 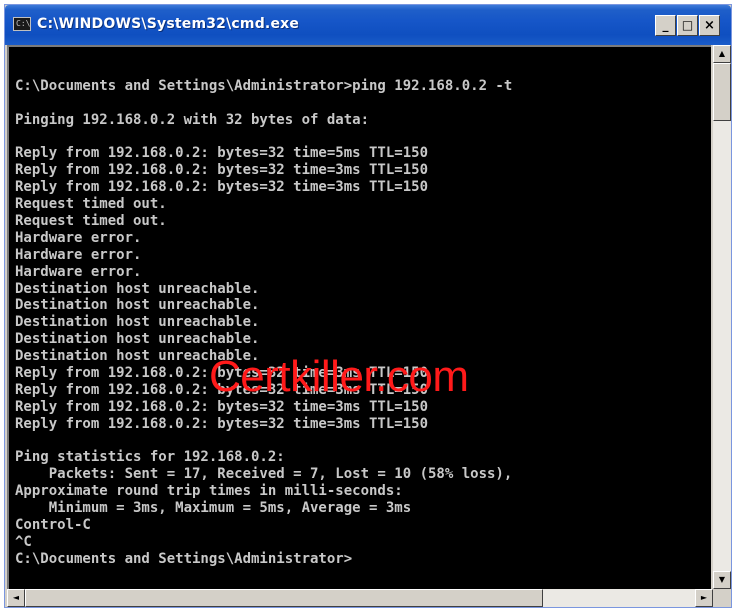 What do you see at coordinates (284, 598) in the screenshot?
I see `horizontal-scroll-thumb` at bounding box center [284, 598].